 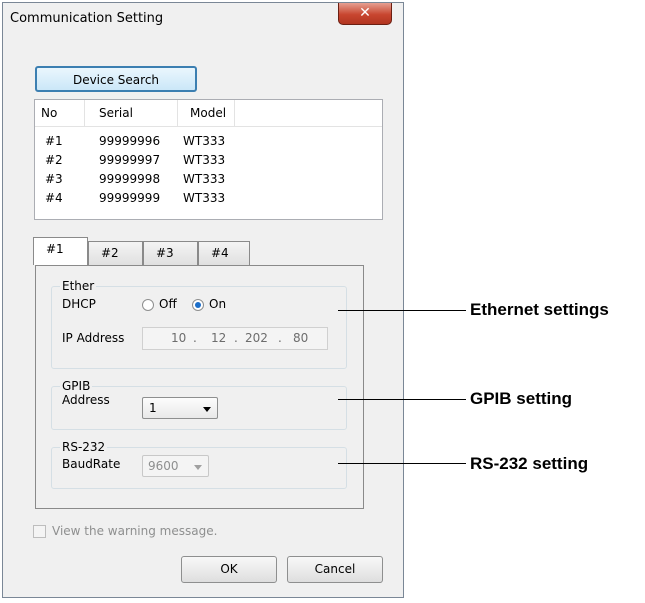 I want to click on row-no: #2, so click(x=54, y=160).